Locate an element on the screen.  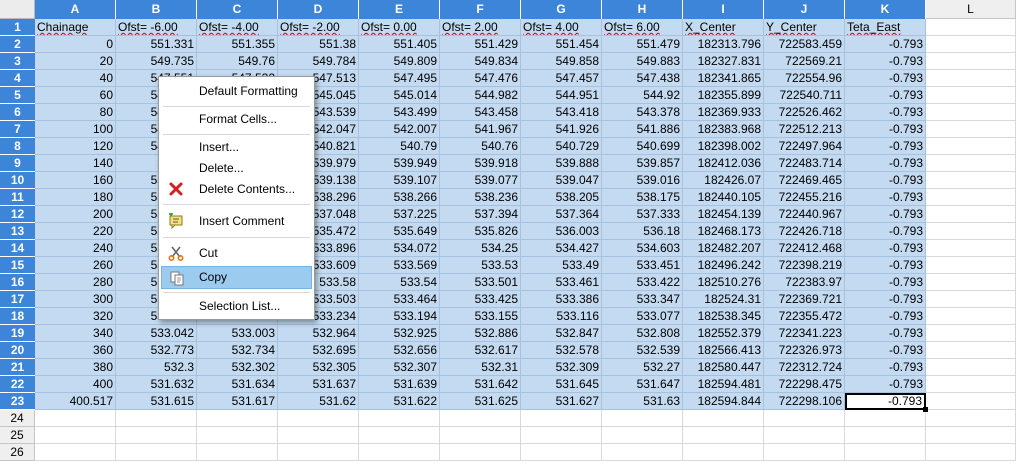
row-header-13: 13 is located at coordinates (17, 231).